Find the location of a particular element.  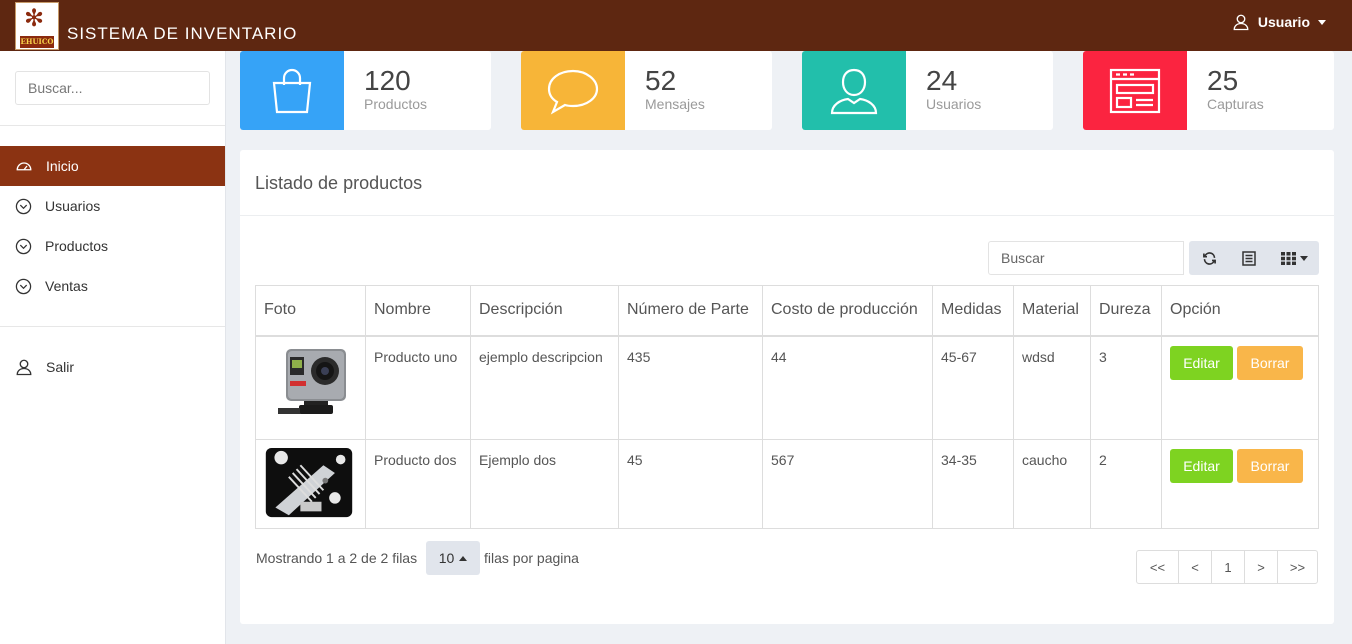

stat-label: Mensajes is located at coordinates (675, 104).